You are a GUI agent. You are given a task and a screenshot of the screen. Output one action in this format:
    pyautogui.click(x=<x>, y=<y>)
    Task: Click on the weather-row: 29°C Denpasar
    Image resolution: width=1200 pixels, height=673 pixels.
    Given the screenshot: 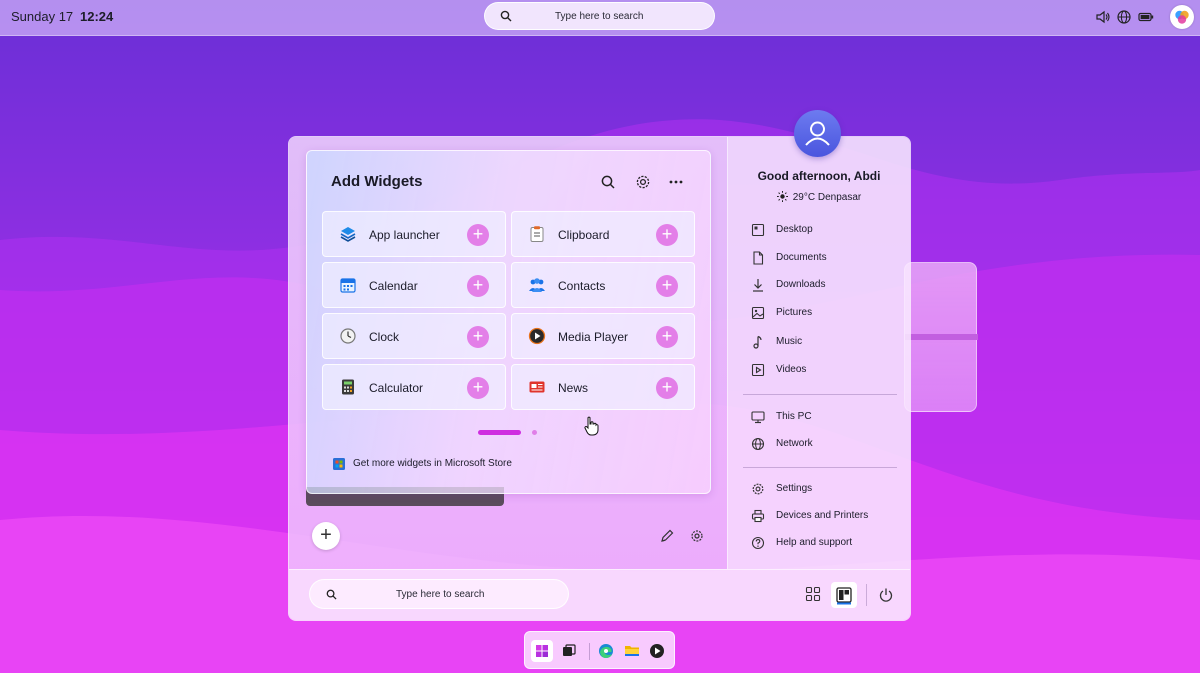 What is the action you would take?
    pyautogui.click(x=819, y=197)
    